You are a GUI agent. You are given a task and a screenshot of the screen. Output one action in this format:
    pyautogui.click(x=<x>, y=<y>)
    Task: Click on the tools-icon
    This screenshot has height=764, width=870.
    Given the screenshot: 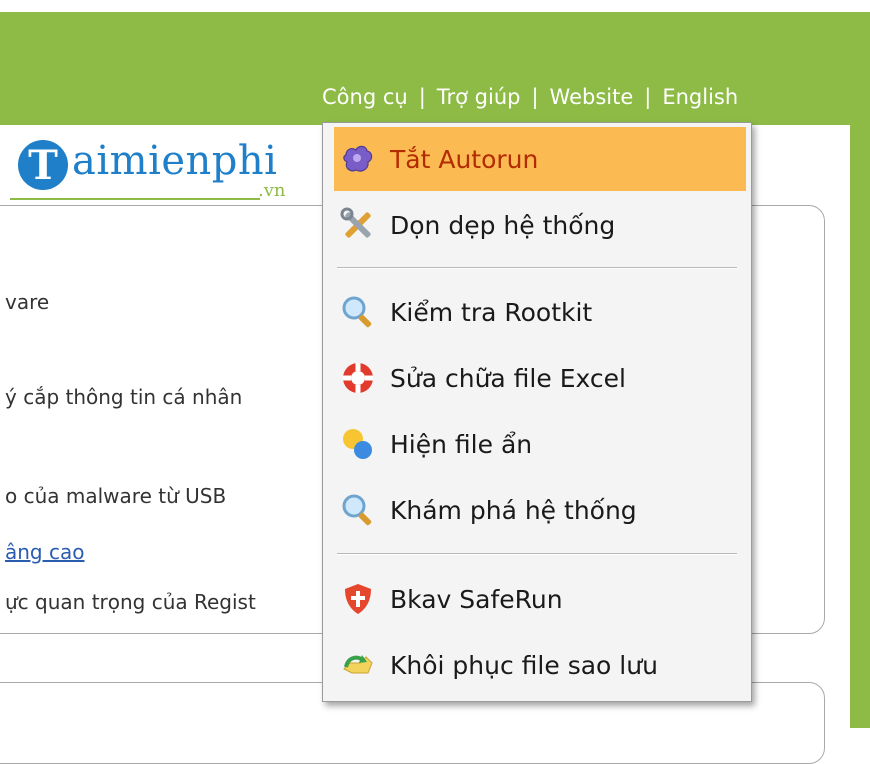 What is the action you would take?
    pyautogui.click(x=355, y=222)
    